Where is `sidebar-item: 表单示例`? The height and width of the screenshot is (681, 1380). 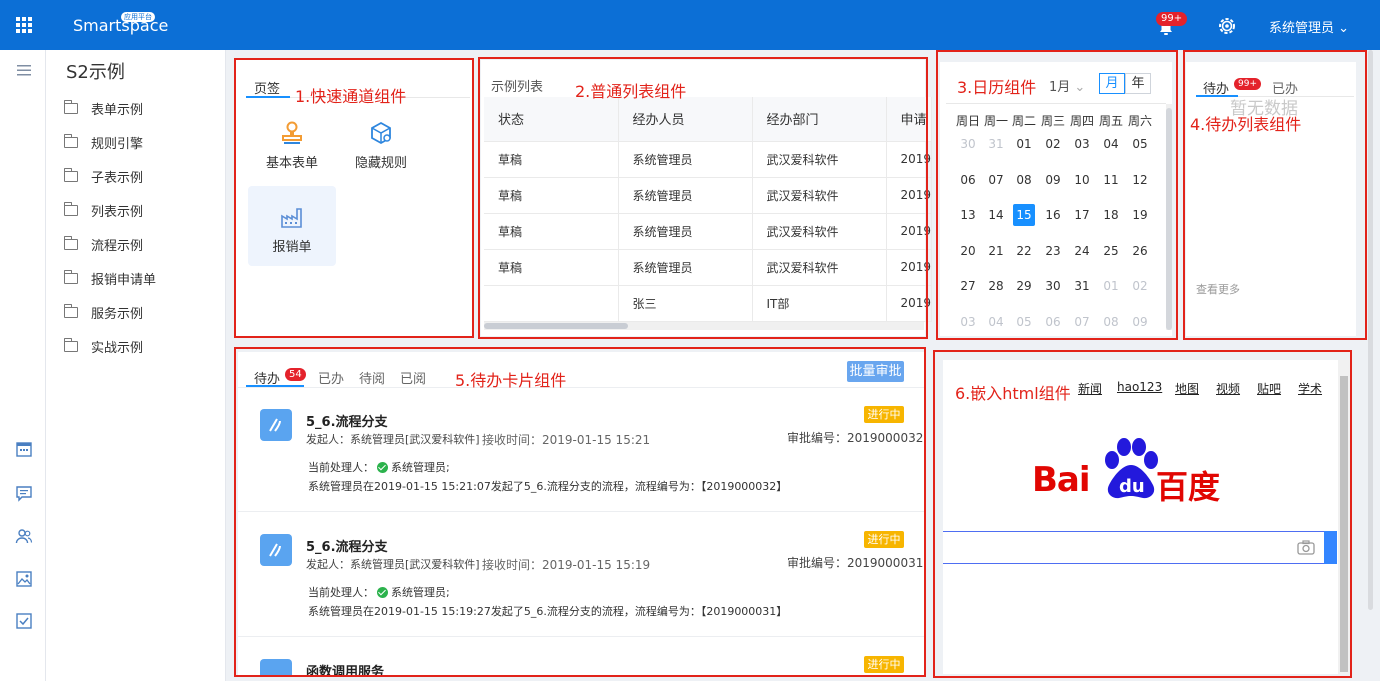
sidebar-item: 表单示例 is located at coordinates (103, 108).